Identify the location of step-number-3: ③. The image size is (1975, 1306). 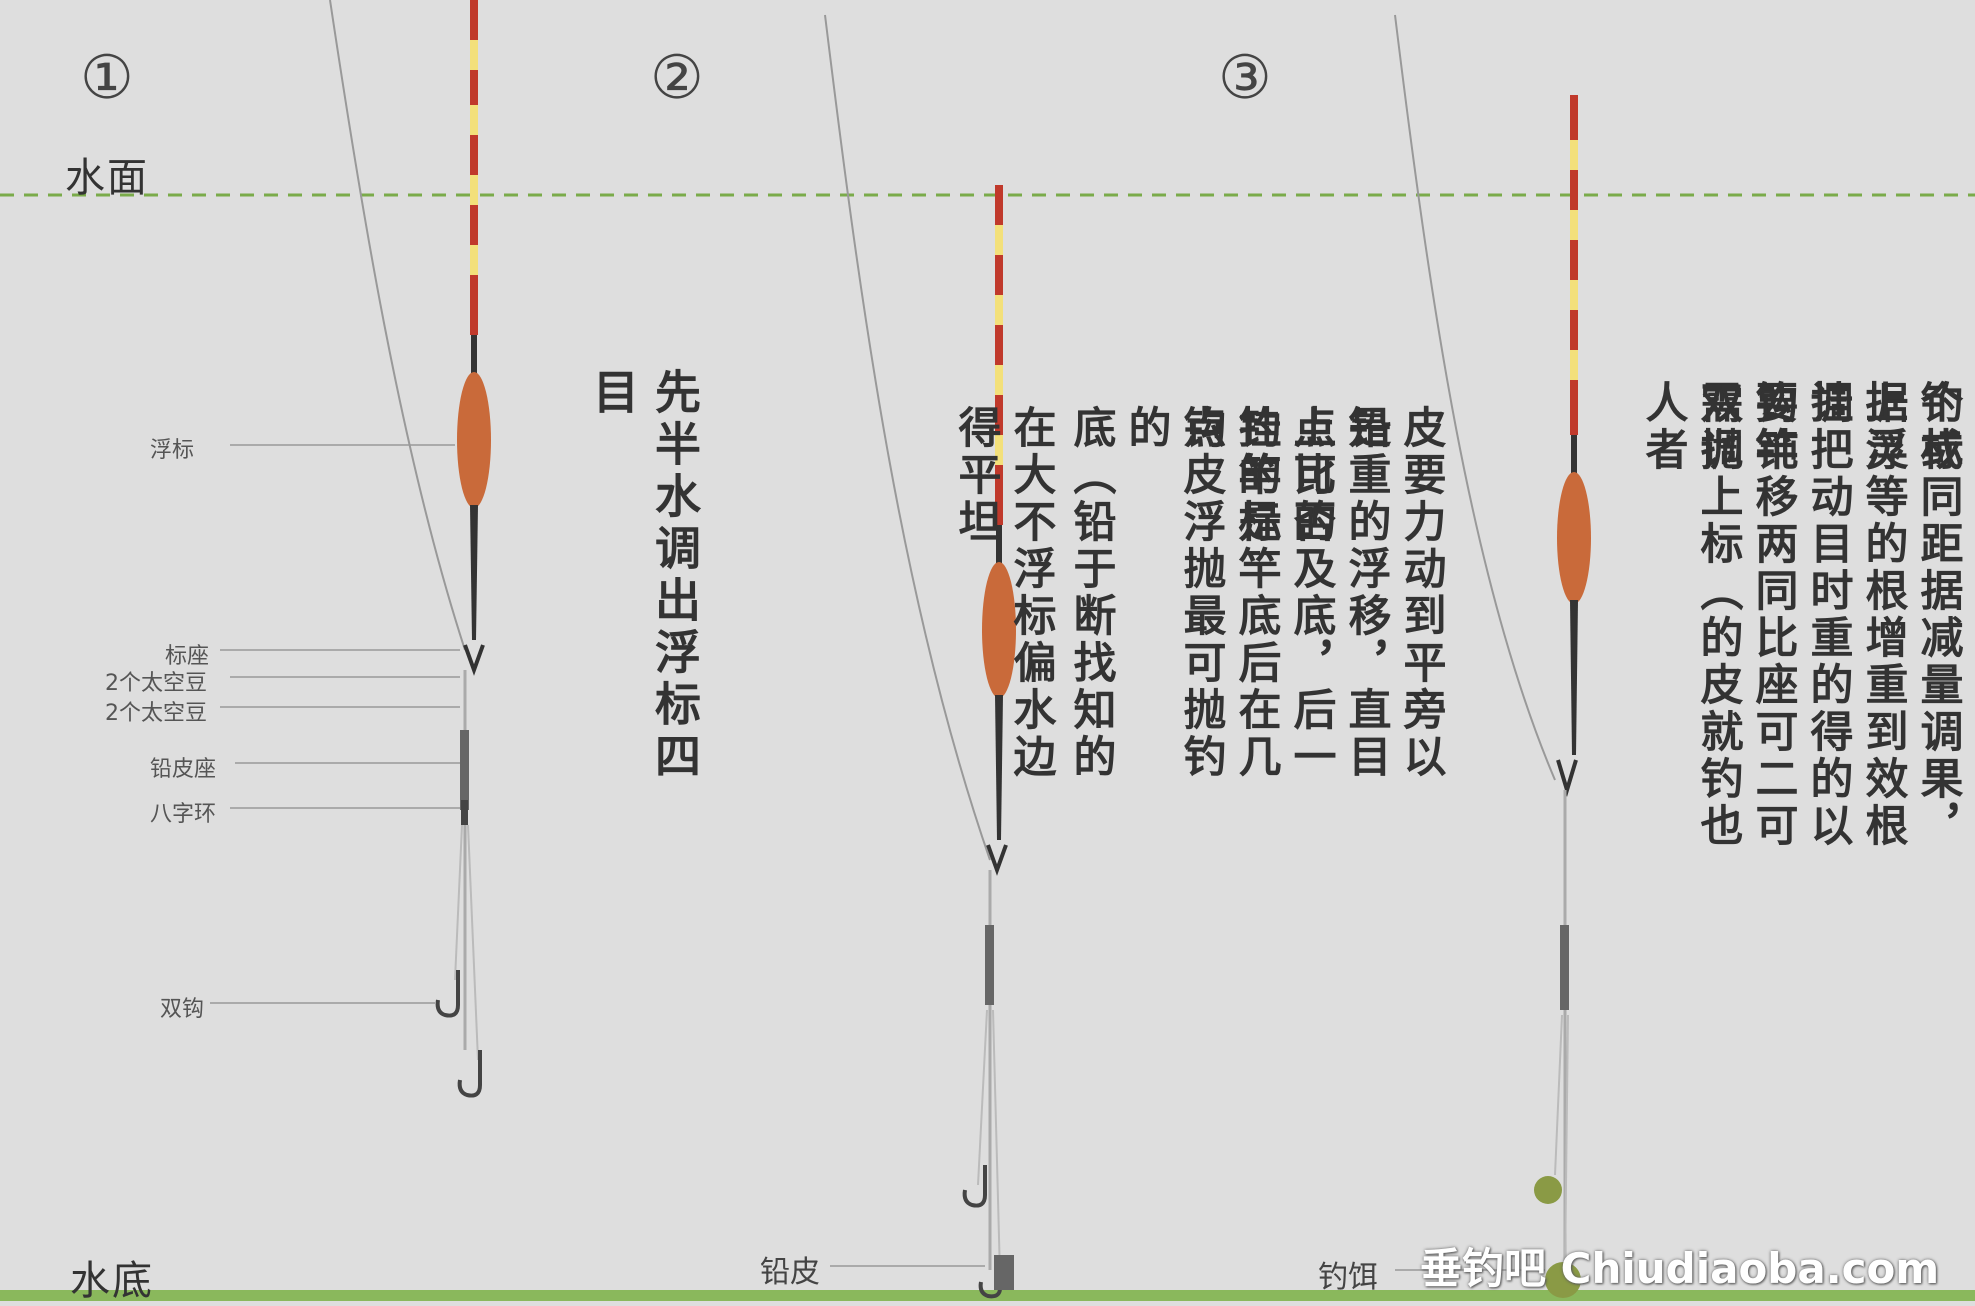
(1245, 78).